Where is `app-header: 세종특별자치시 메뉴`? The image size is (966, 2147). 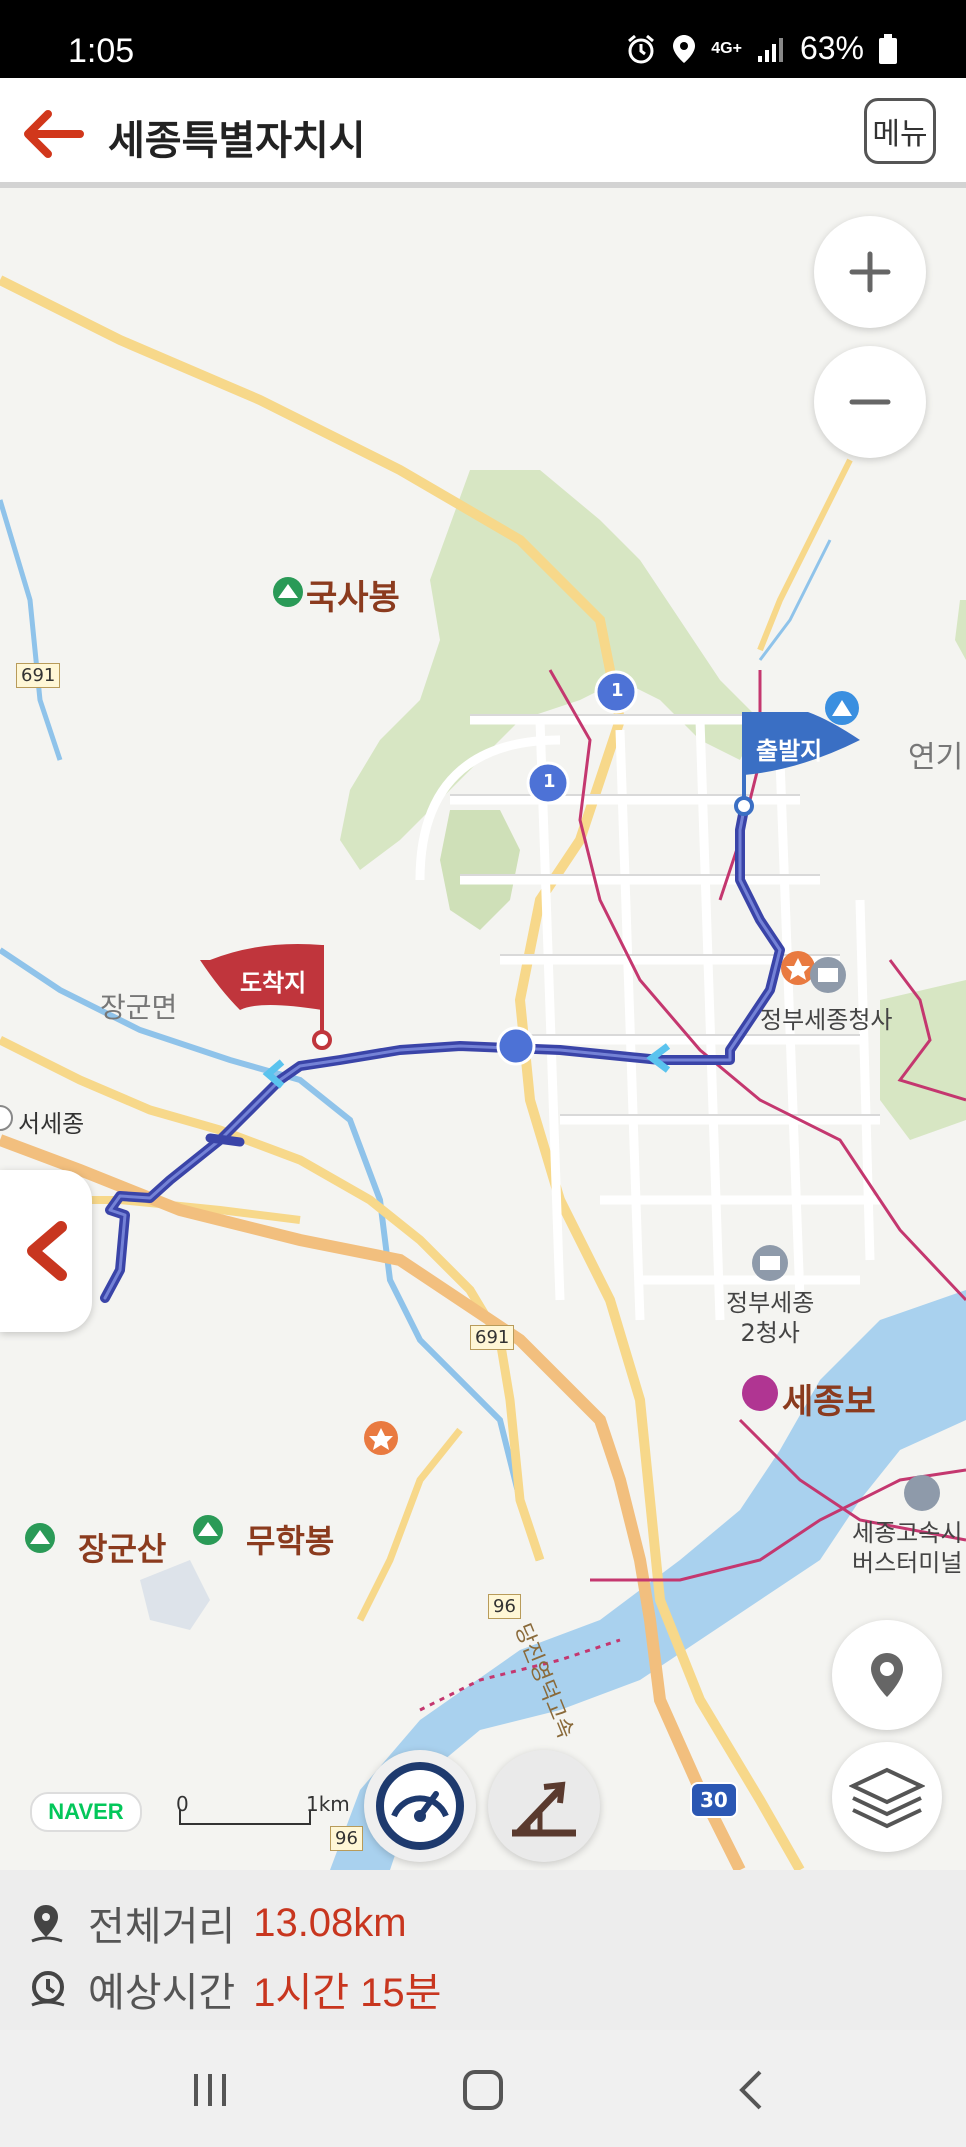 app-header: 세종특별자치시 메뉴 is located at coordinates (483, 133).